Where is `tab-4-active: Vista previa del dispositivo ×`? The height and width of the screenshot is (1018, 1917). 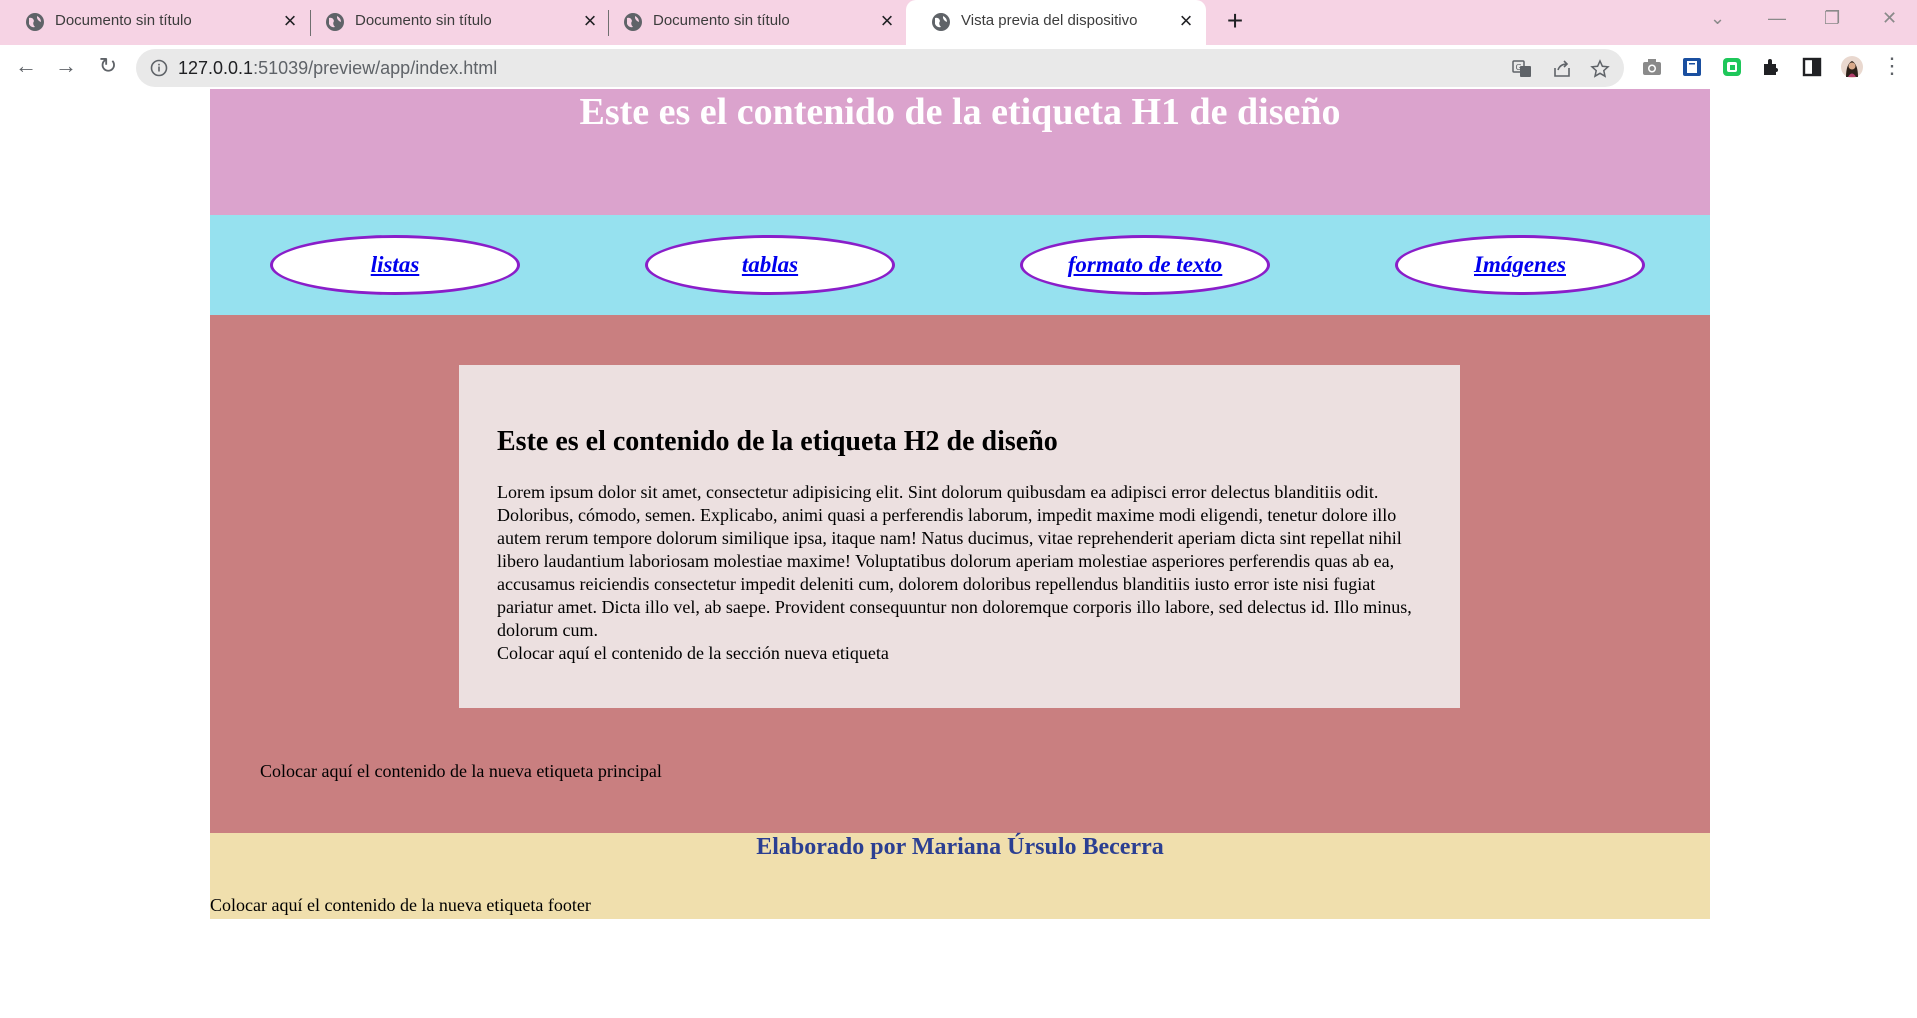 tab-4-active: Vista previa del dispositivo × is located at coordinates (1056, 22).